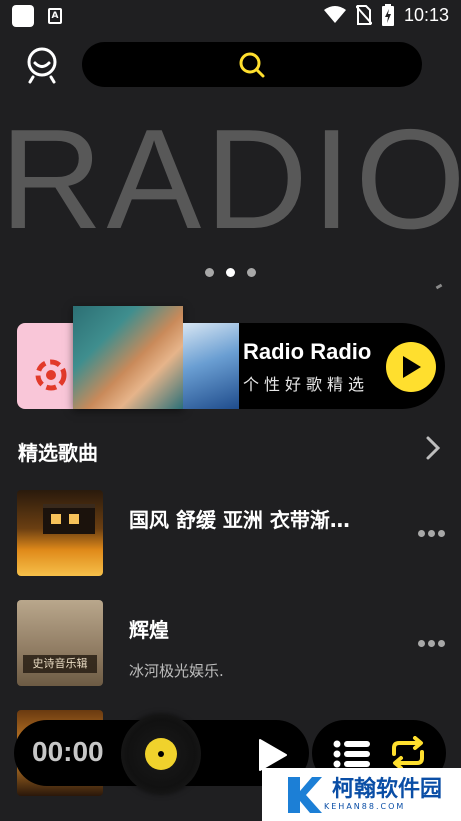 The image size is (461, 821). I want to click on decorative-mark, so click(439, 286).